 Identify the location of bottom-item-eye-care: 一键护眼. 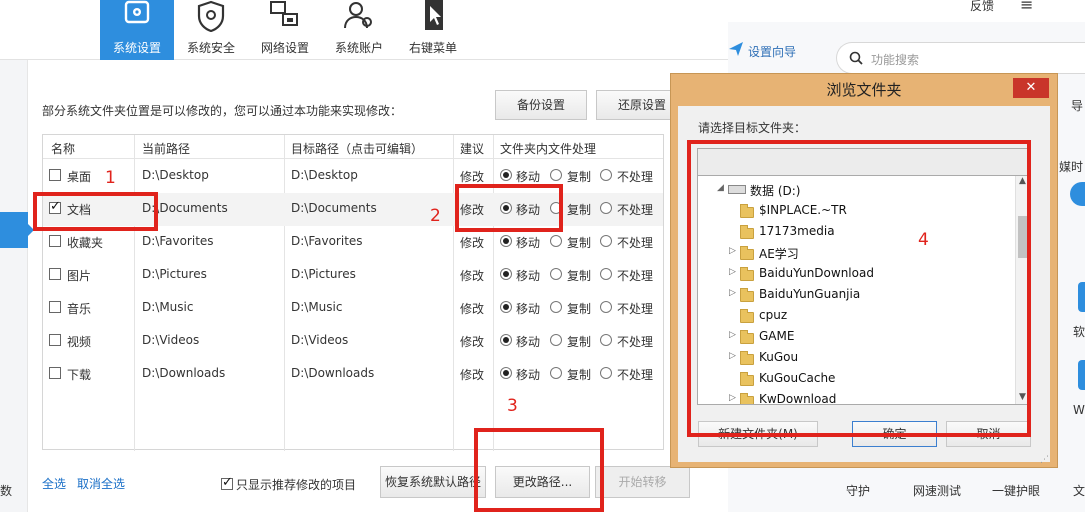
(1016, 490).